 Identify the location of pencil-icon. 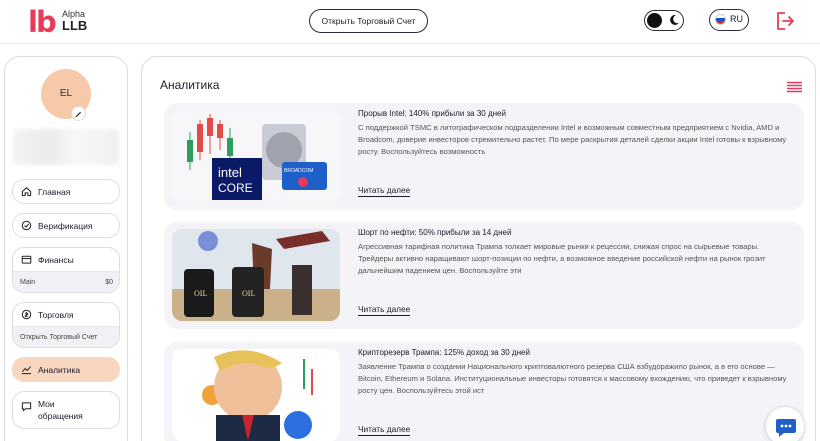
(78, 113).